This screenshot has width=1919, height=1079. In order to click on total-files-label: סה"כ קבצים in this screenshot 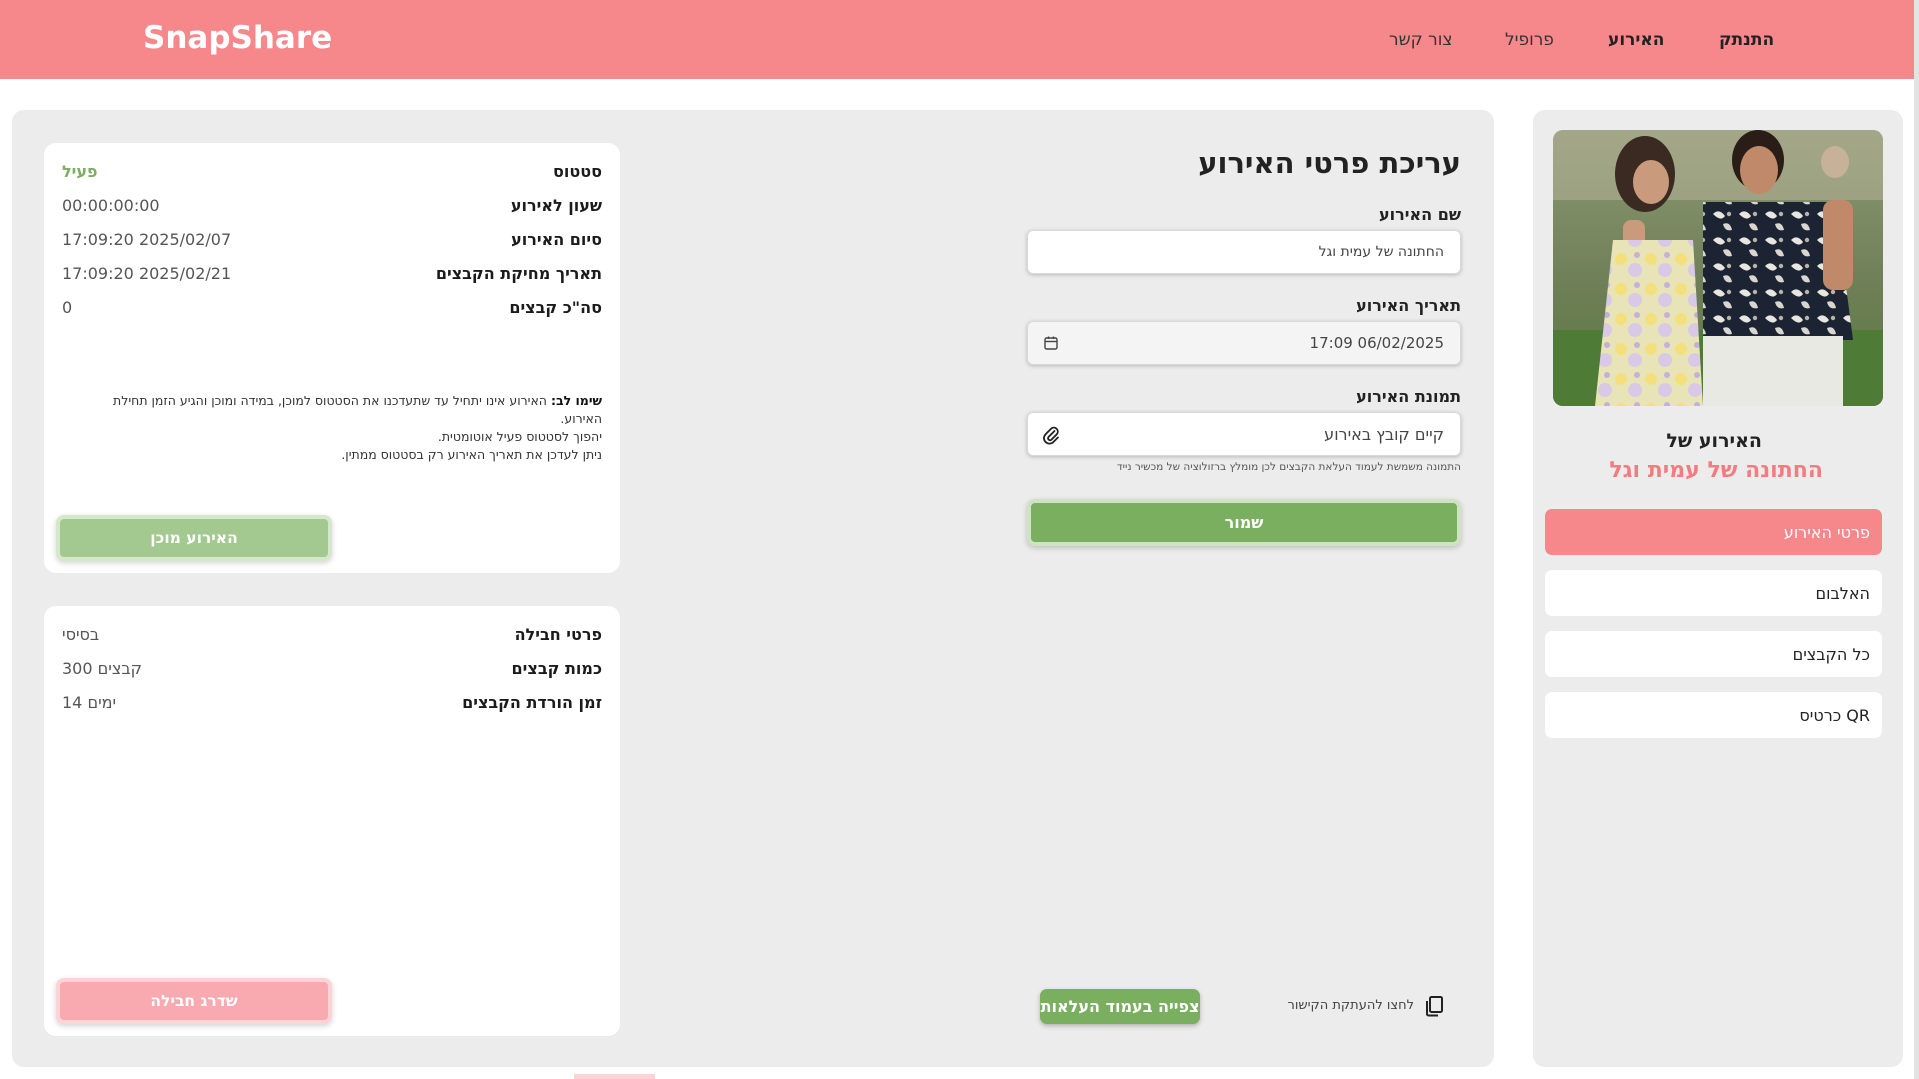, I will do `click(555, 307)`.